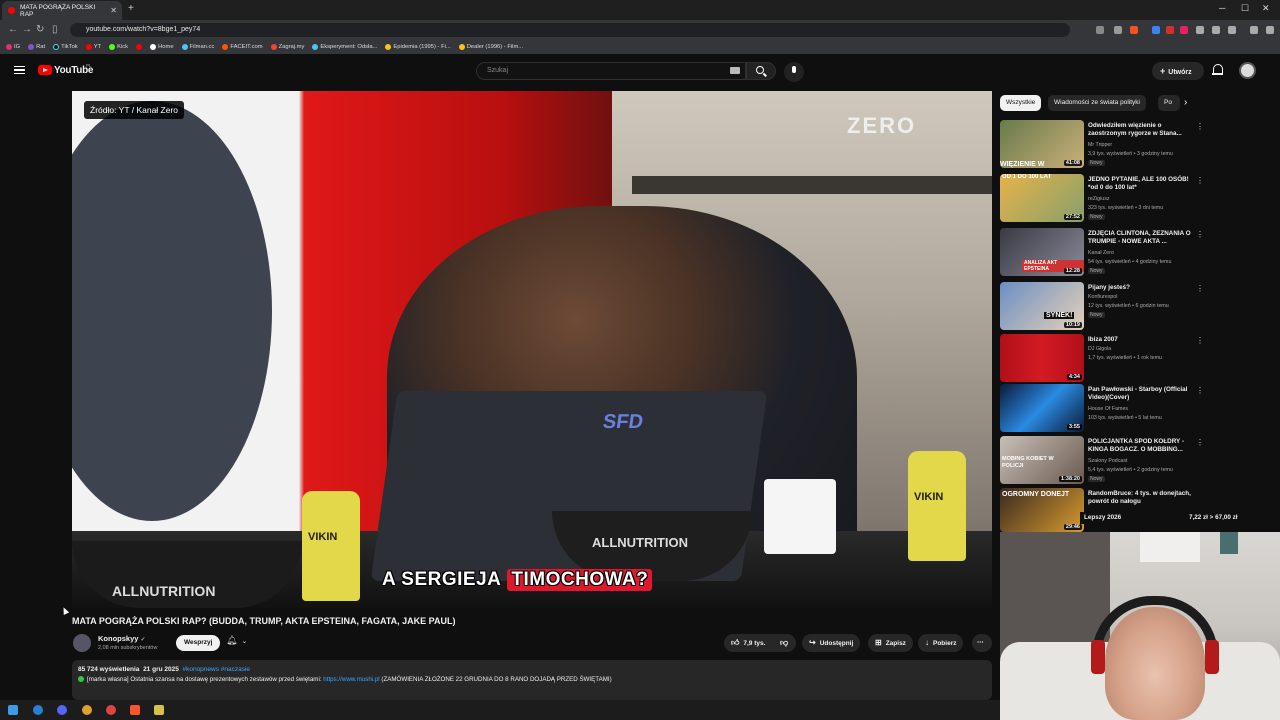 This screenshot has height=720, width=1280. What do you see at coordinates (1042, 510) in the screenshot?
I see `video-thumbnail: OGROMNY DONEJT 29:46` at bounding box center [1042, 510].